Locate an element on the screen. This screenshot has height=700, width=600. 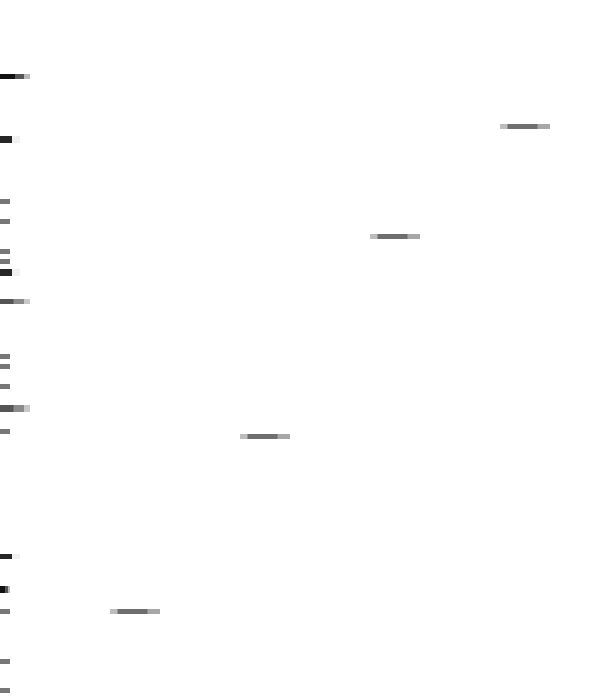
left-control-fragment is located at coordinates (135, 611).